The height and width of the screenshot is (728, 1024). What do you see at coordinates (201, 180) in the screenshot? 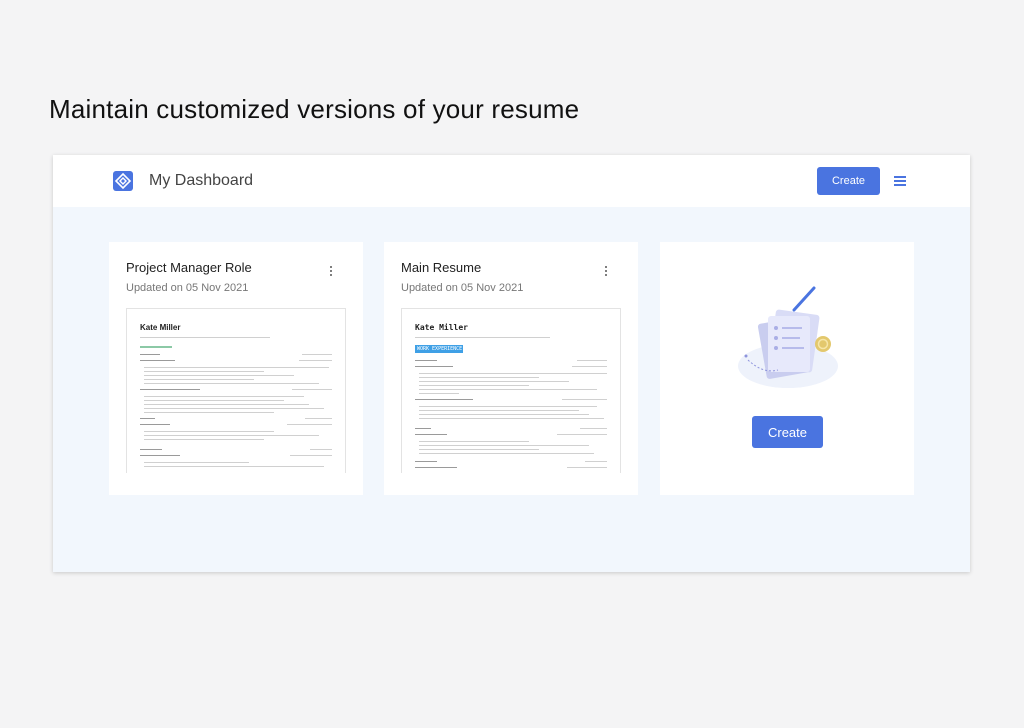
I see `dashboard-title: My Dashboard` at bounding box center [201, 180].